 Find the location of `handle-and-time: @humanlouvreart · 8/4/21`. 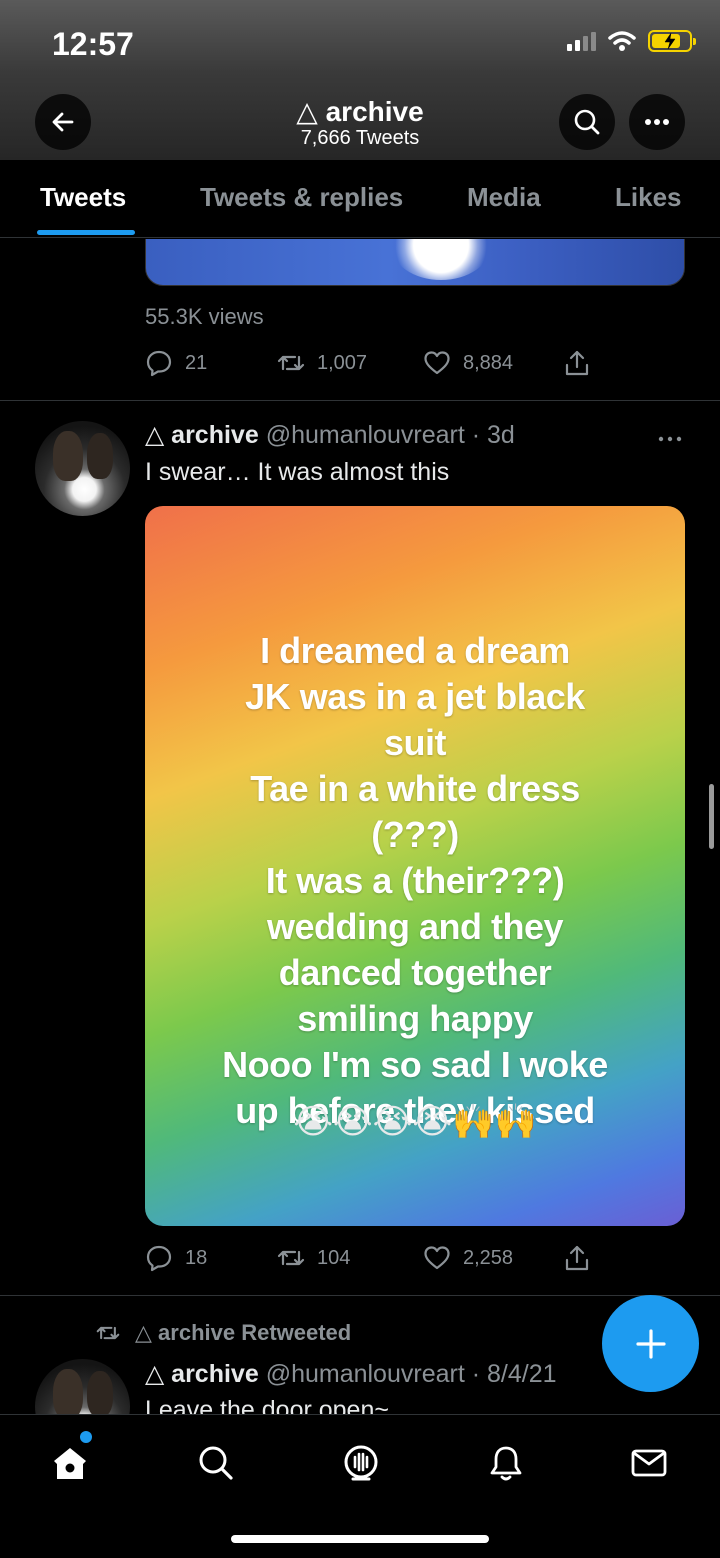

handle-and-time: @humanlouvreart · 8/4/21 is located at coordinates (411, 1374).